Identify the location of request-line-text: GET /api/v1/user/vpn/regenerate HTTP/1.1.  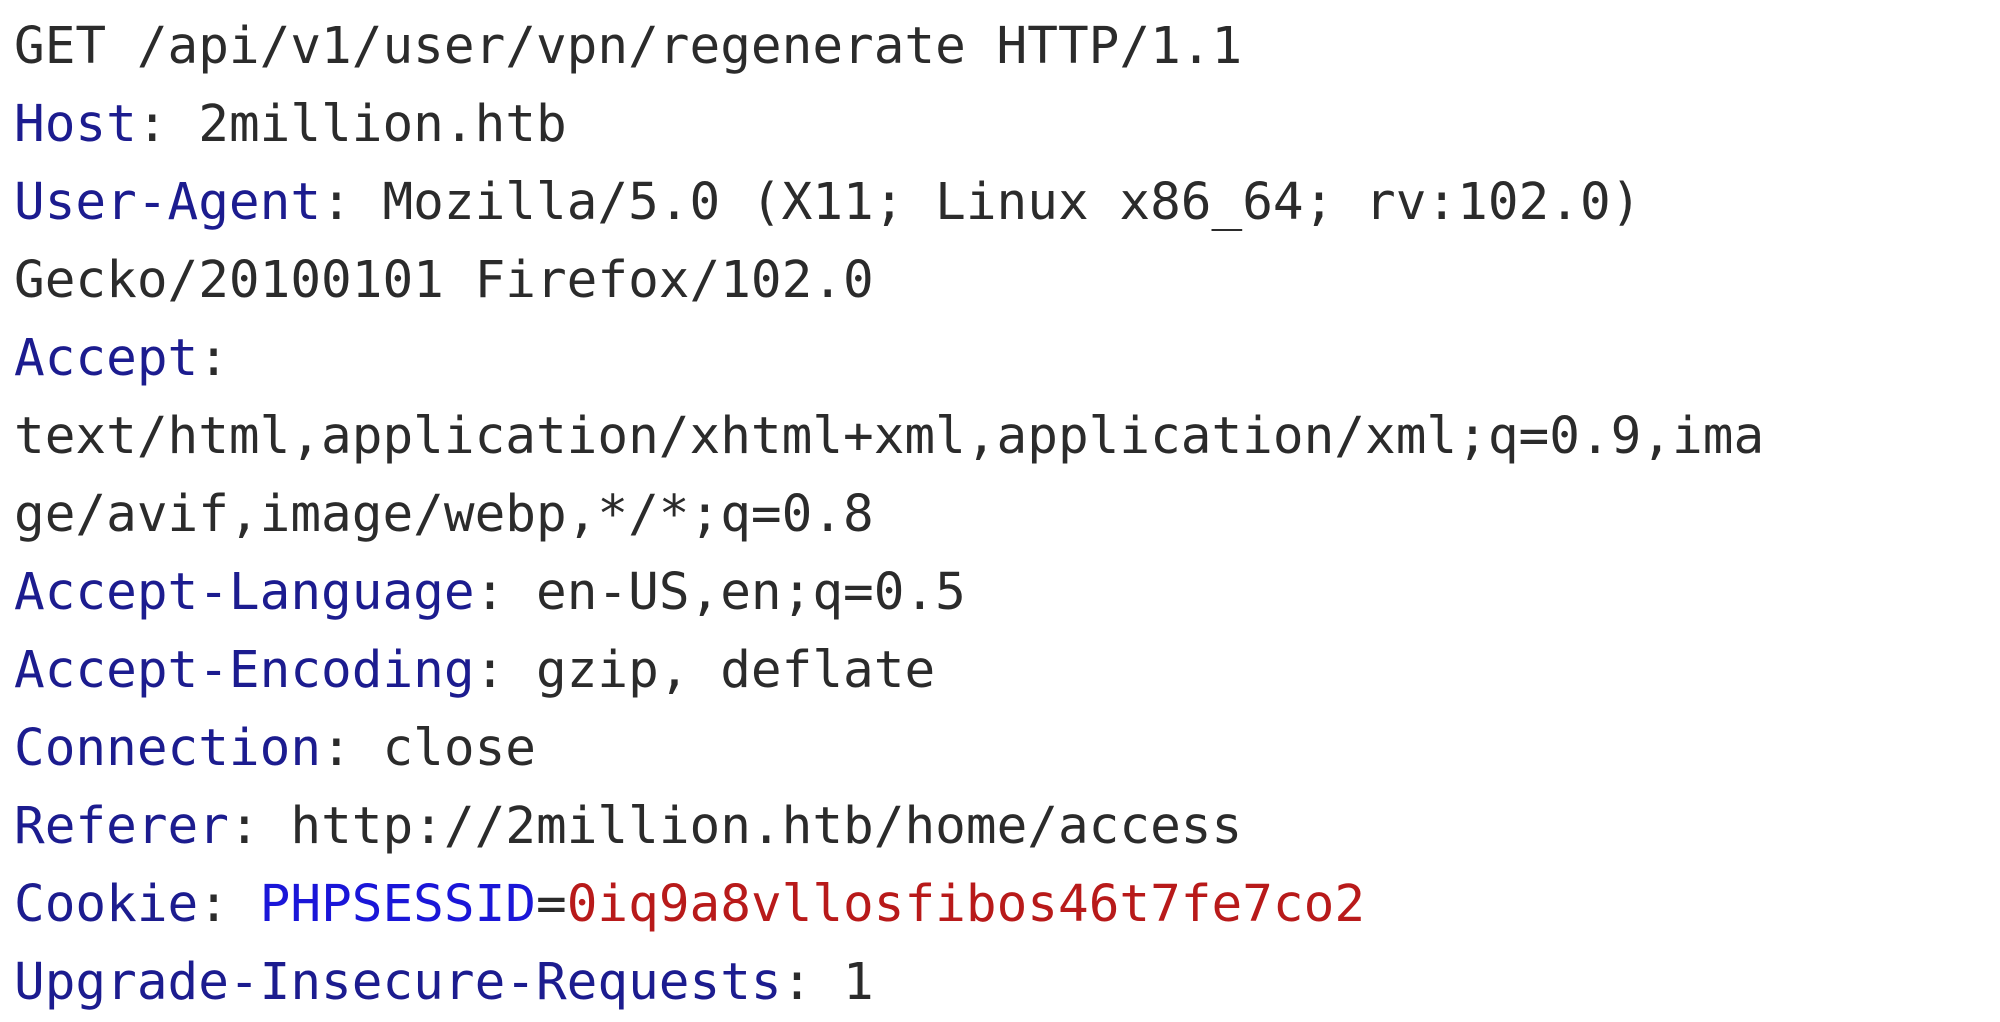
(628, 46).